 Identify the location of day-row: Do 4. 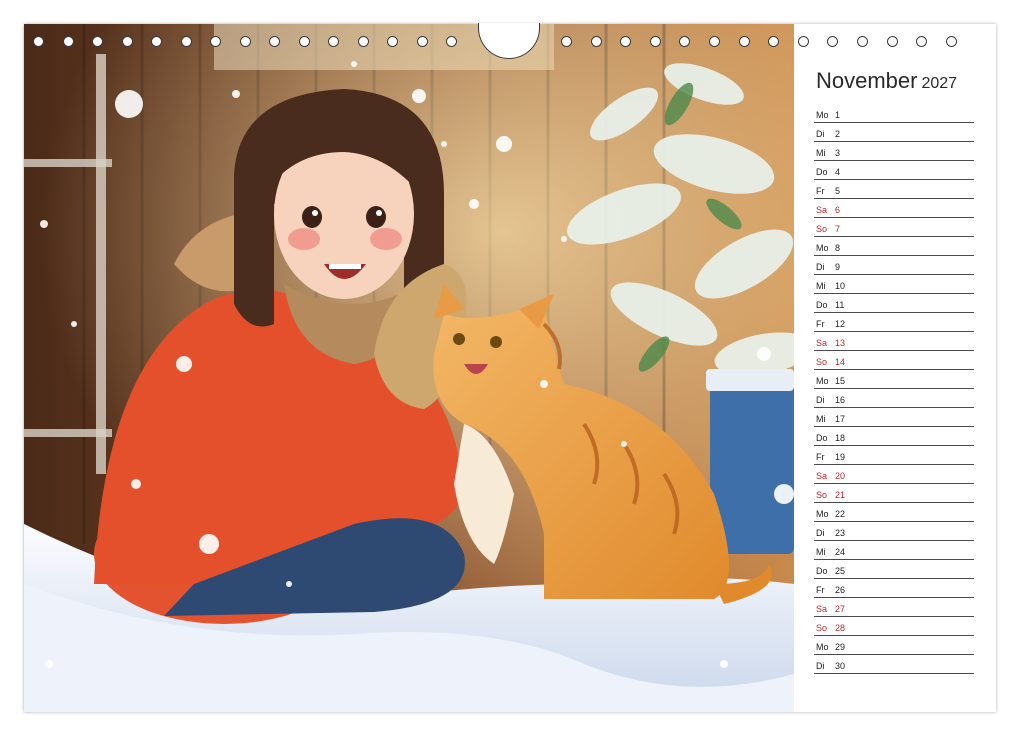
(894, 170).